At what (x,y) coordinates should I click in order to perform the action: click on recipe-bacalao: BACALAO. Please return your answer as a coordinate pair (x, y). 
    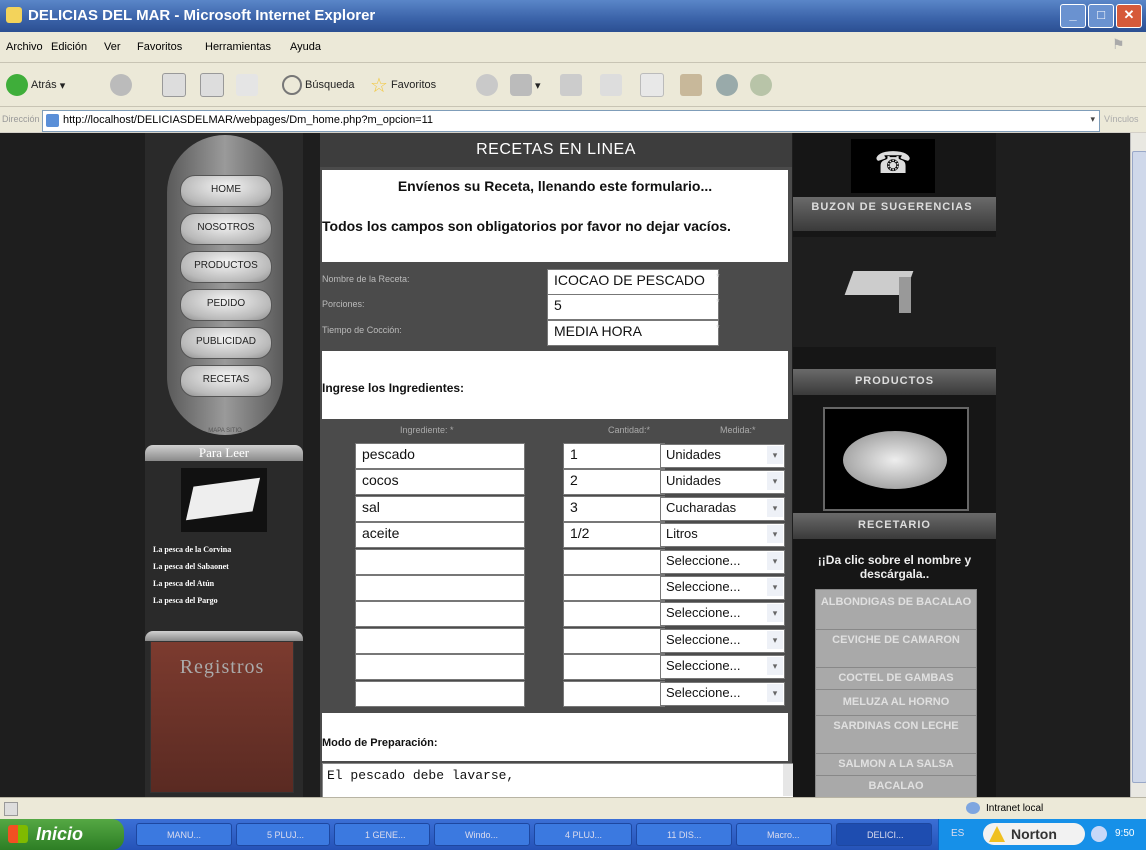
    Looking at the image, I should click on (896, 786).